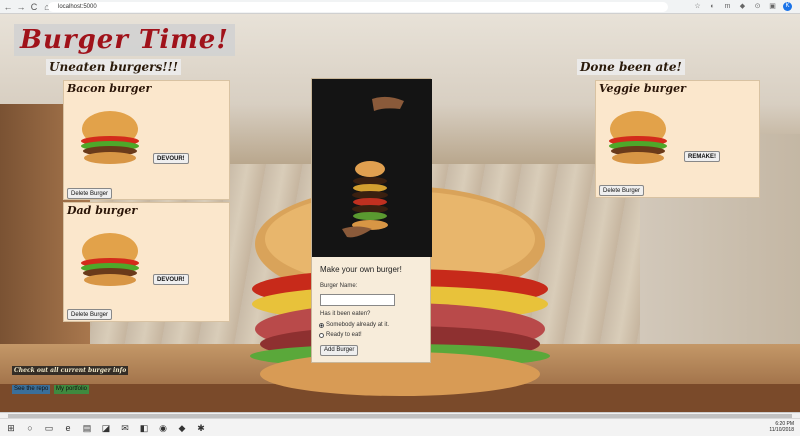 This screenshot has width=800, height=436. Describe the element at coordinates (70, 370) in the screenshot. I see `burger-info-link: Check out all current burger info` at that location.